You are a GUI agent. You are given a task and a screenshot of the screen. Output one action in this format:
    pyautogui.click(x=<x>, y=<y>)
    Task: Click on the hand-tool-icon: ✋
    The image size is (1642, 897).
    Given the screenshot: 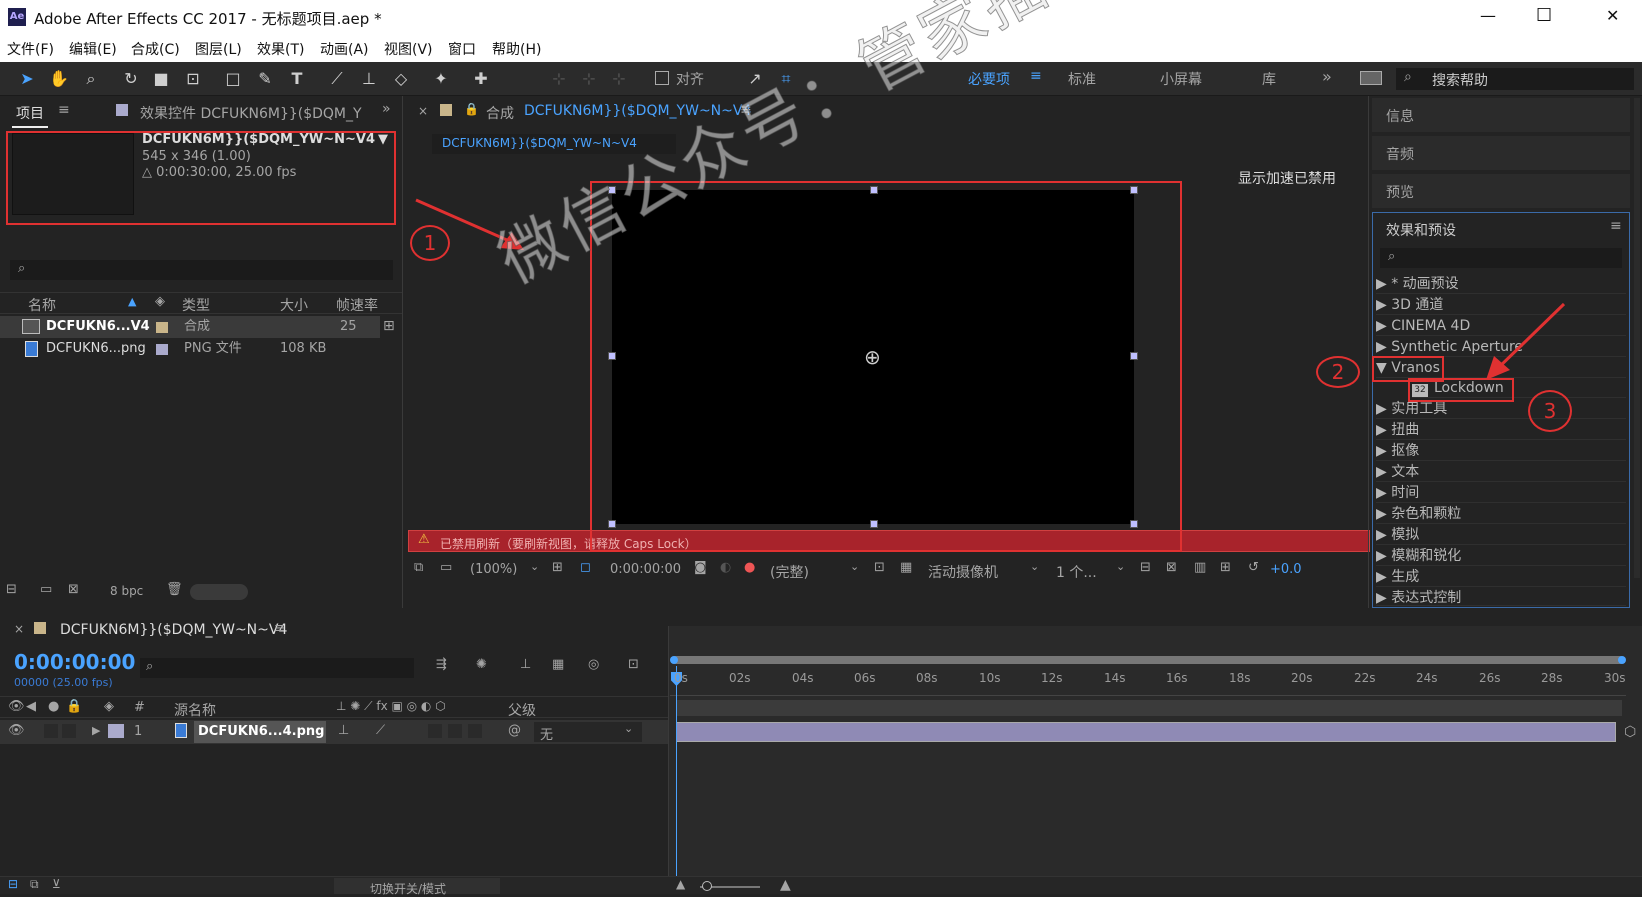 What is the action you would take?
    pyautogui.click(x=59, y=79)
    